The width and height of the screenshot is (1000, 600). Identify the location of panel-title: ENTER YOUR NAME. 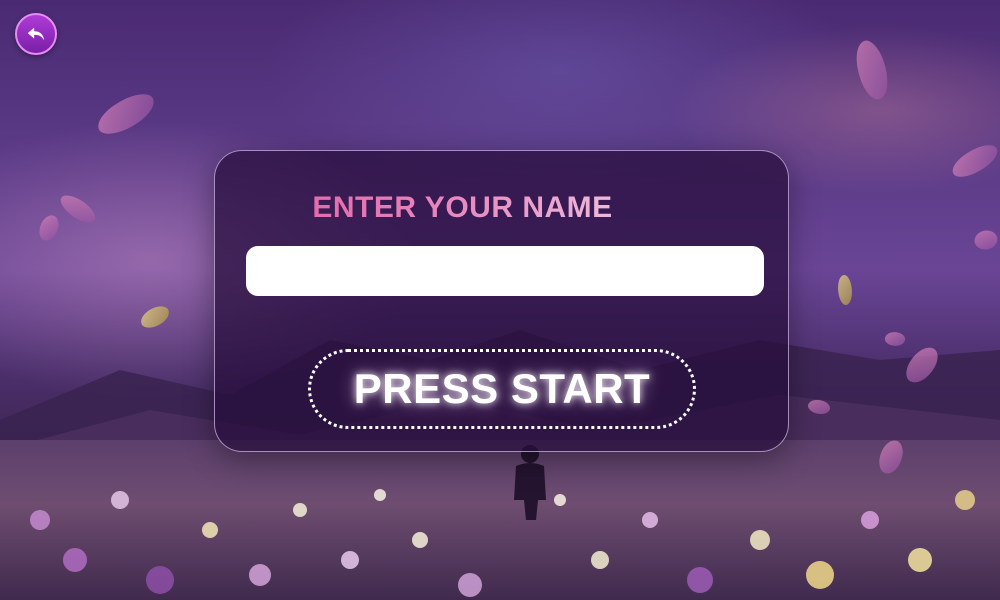
(462, 208).